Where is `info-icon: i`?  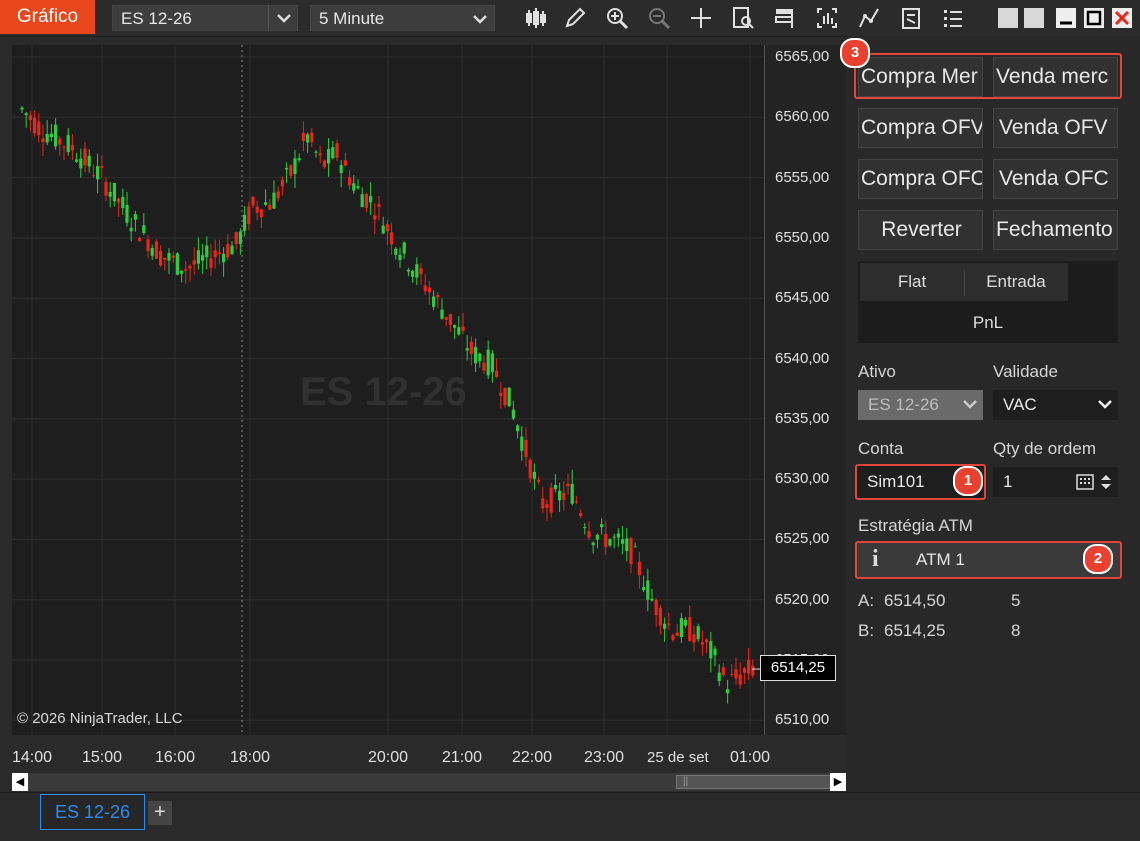
info-icon: i is located at coordinates (875, 559).